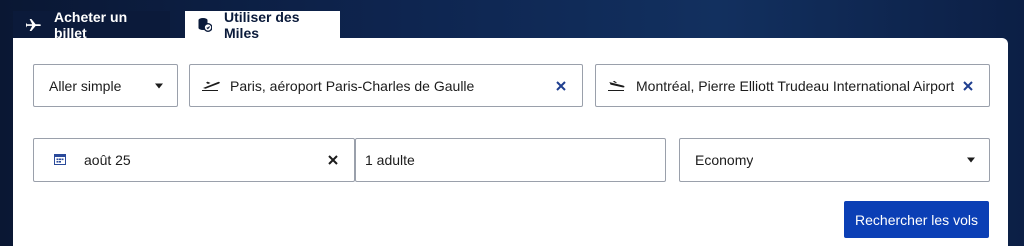  Describe the element at coordinates (85, 85) in the screenshot. I see `trip-type-value: Aller simple` at that location.